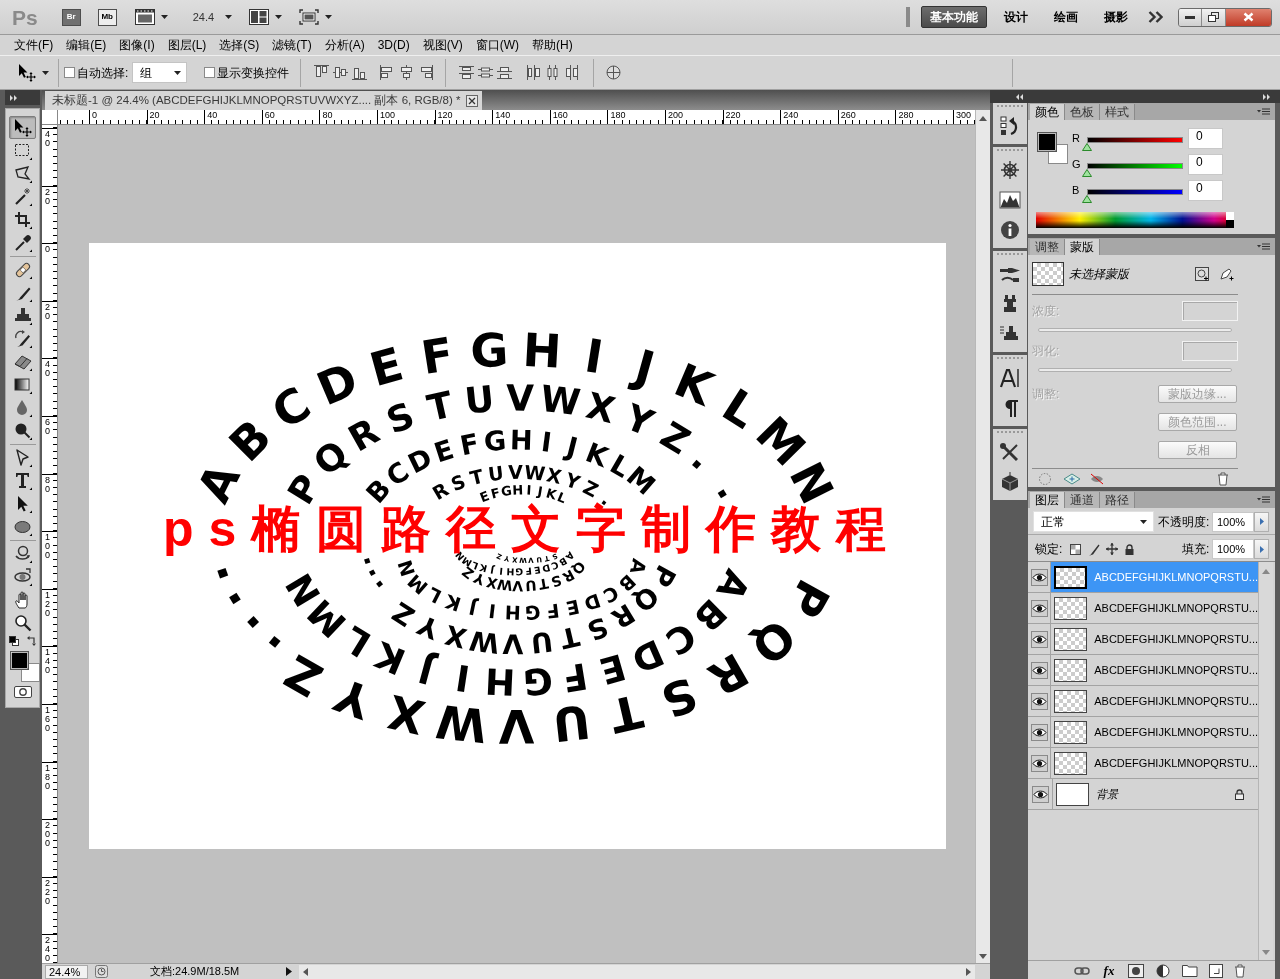  I want to click on distribute-right-icon, so click(572, 72).